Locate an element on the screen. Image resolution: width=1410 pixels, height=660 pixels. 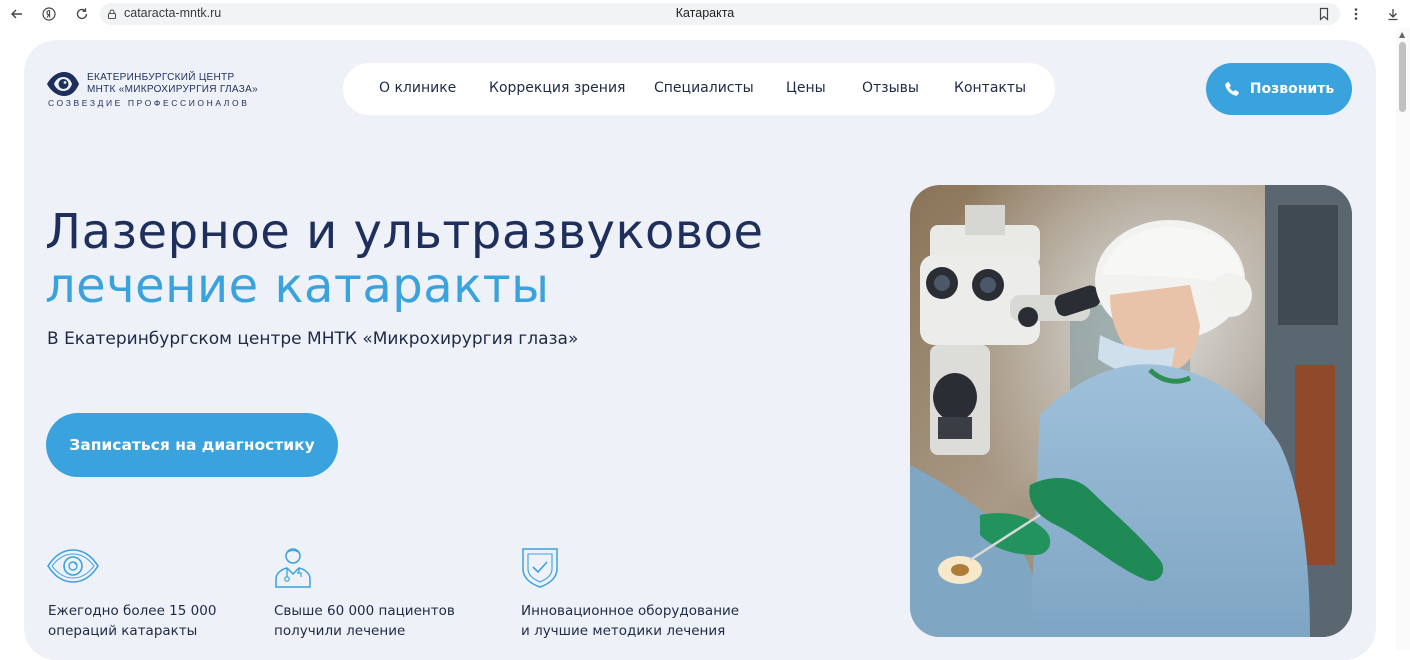
menu-dots-icon is located at coordinates (1356, 14).